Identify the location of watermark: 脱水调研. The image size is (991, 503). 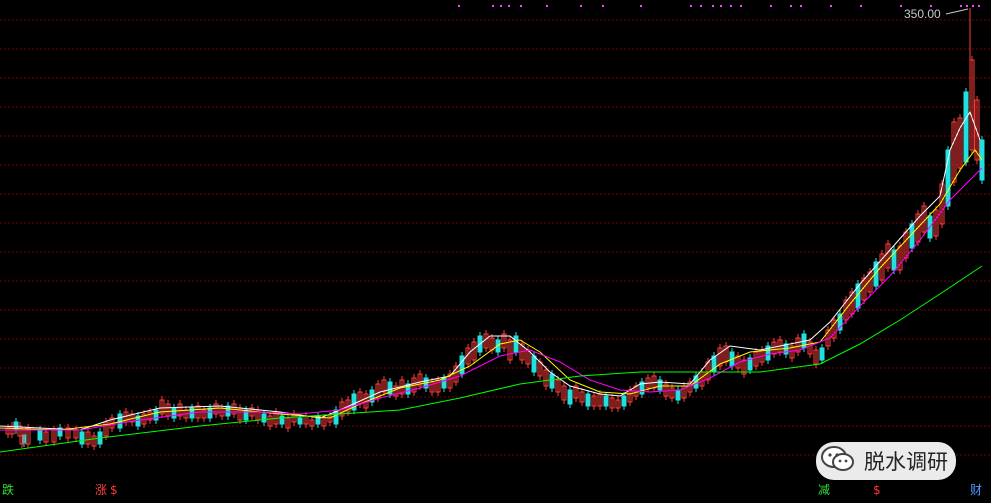
(886, 461).